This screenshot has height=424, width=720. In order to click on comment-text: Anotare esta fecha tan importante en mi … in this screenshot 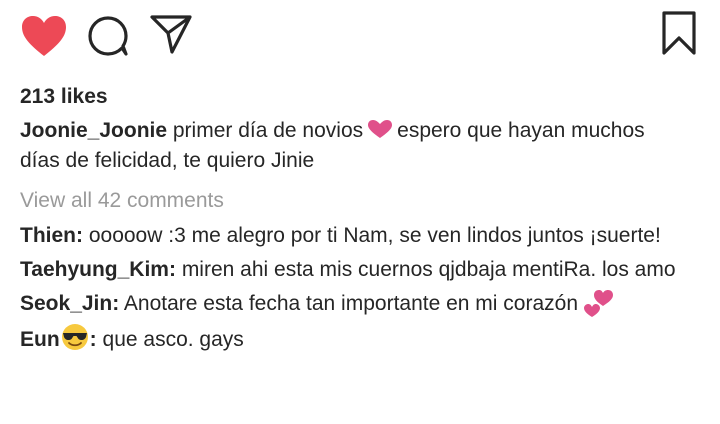, I will do `click(351, 303)`.